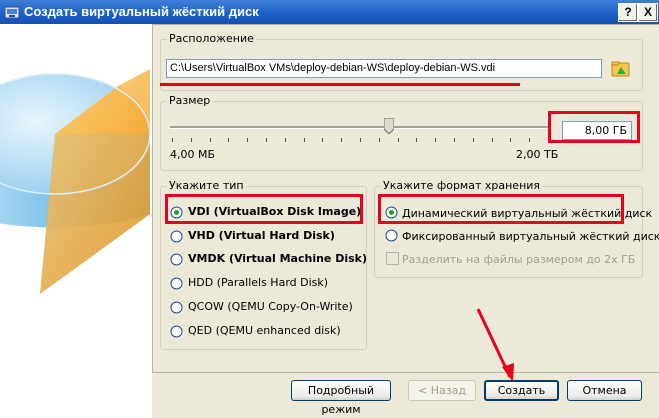  Describe the element at coordinates (648, 12) in the screenshot. I see `close-button: X` at that location.